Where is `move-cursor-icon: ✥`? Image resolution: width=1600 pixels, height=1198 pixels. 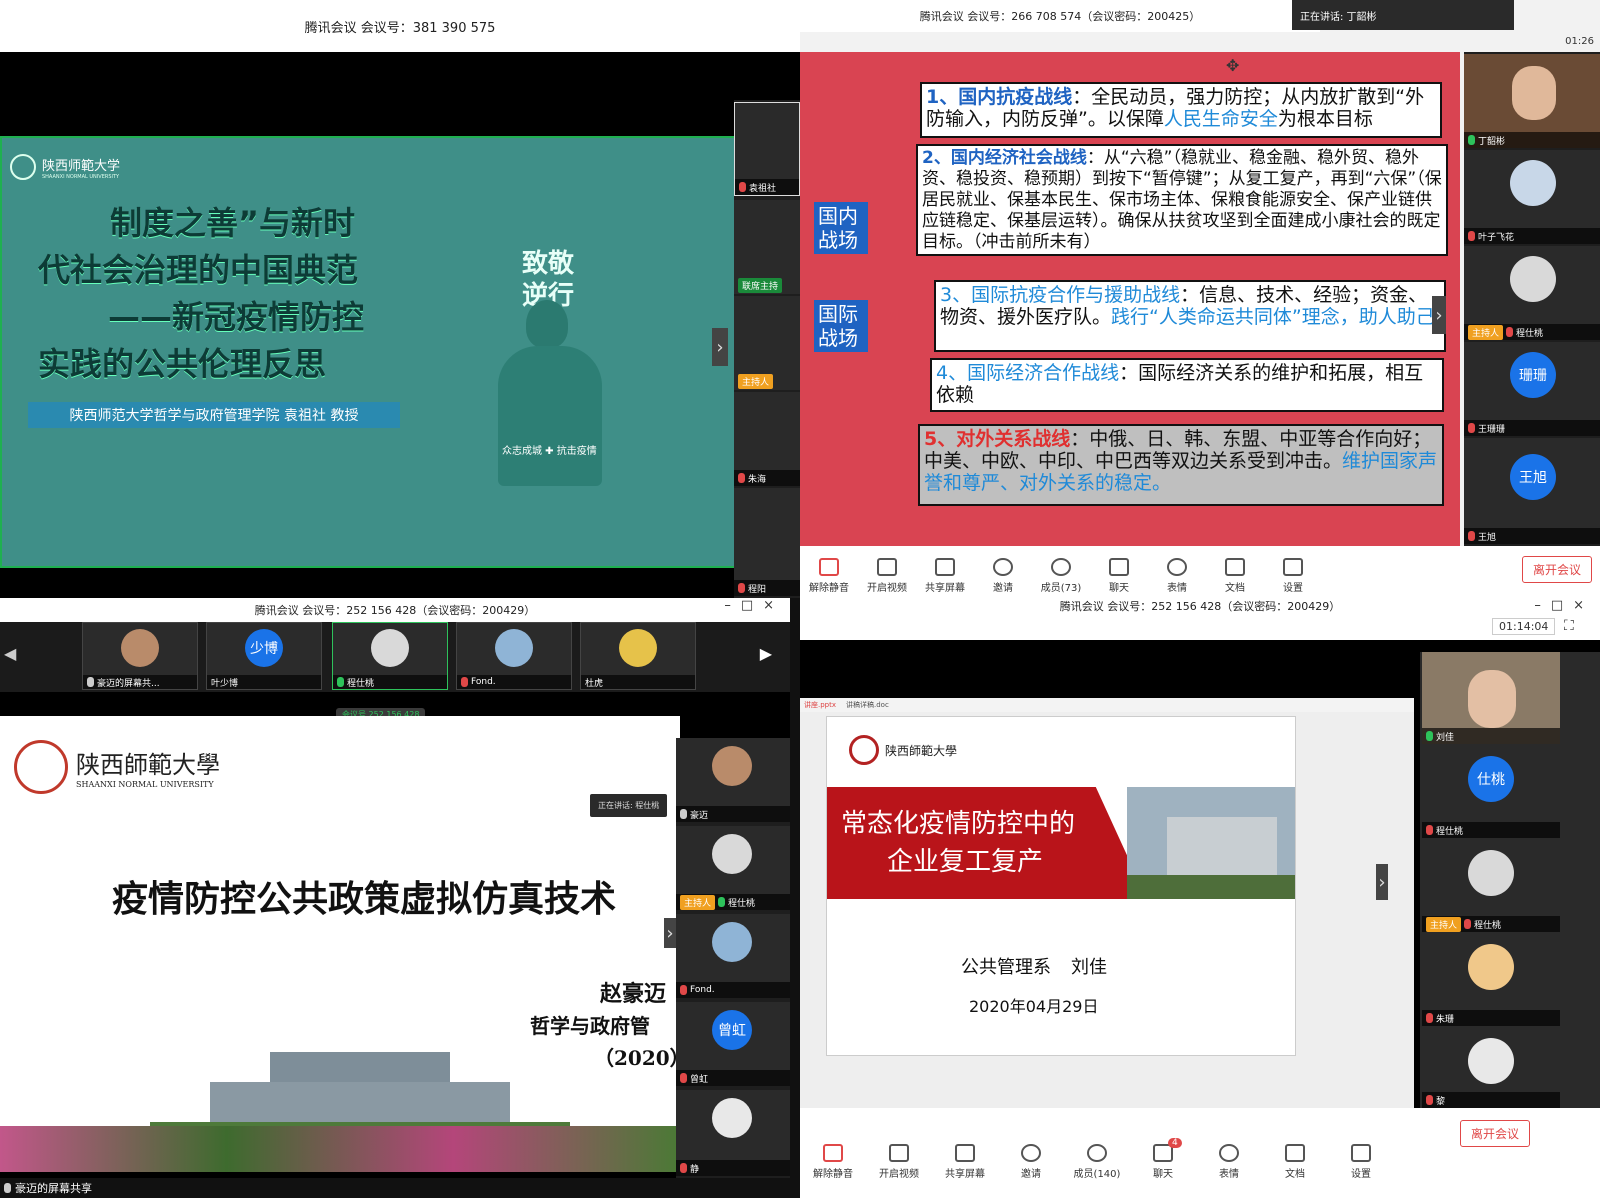
move-cursor-icon: ✥ is located at coordinates (1233, 65).